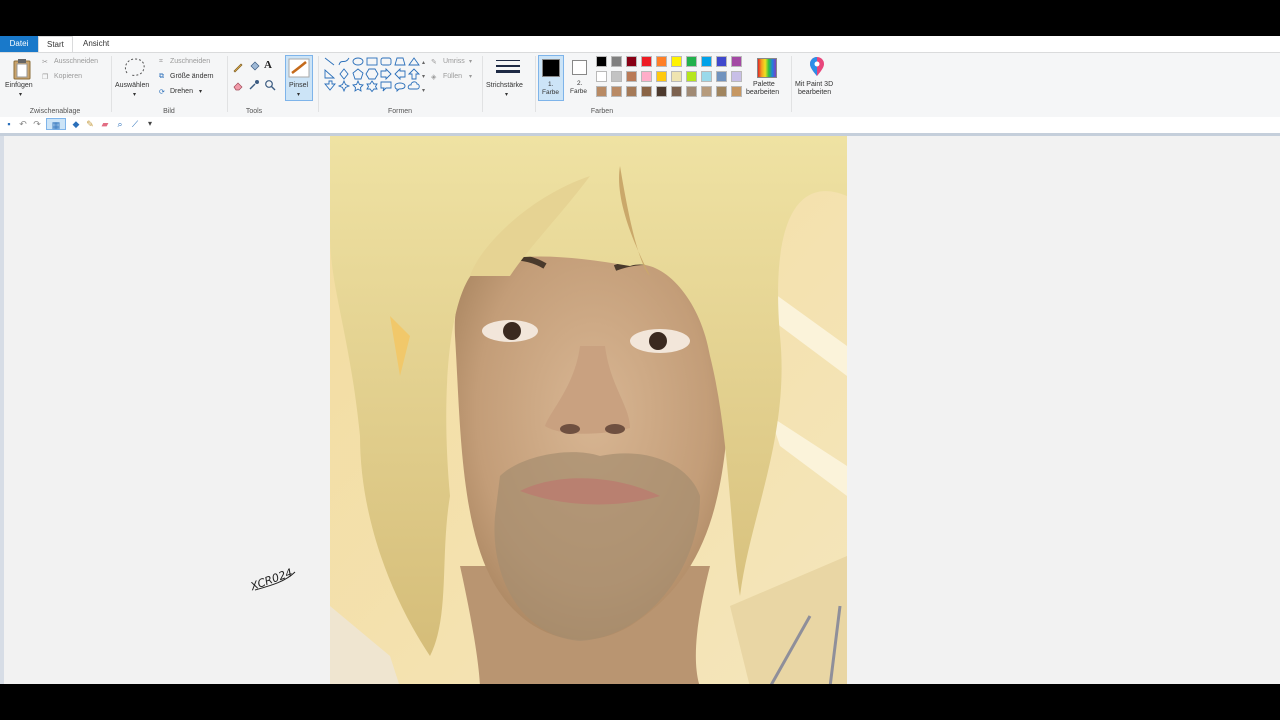  I want to click on brushes-button: Pinsel ▾, so click(299, 78).